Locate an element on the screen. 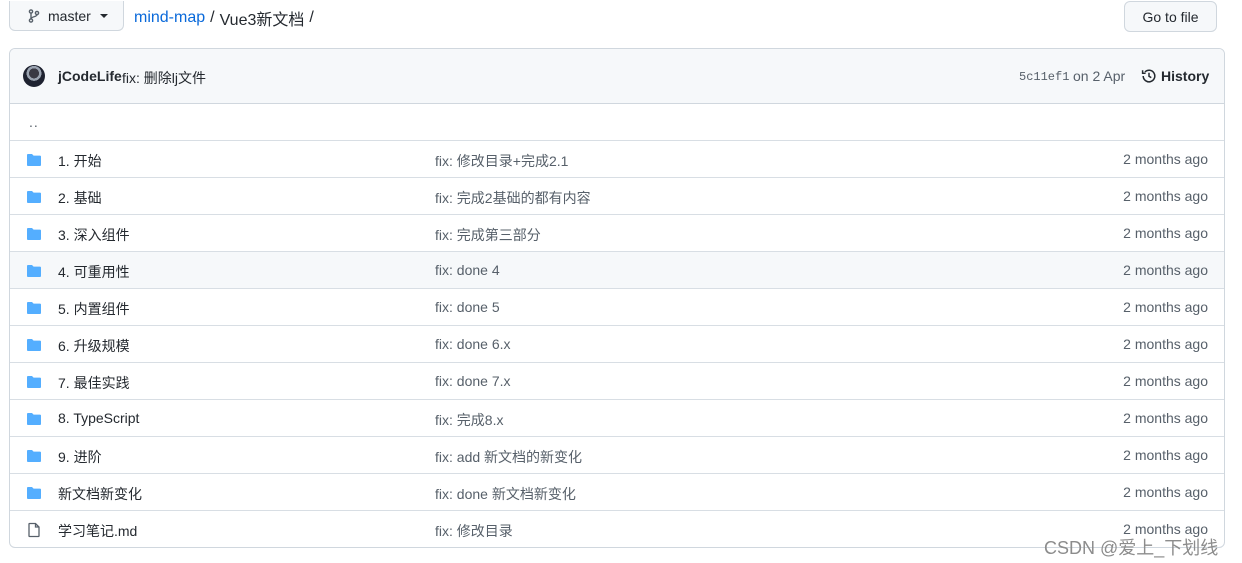  file-row: 8. TypeScript fix: 完成8.x 2 months ago is located at coordinates (617, 418).